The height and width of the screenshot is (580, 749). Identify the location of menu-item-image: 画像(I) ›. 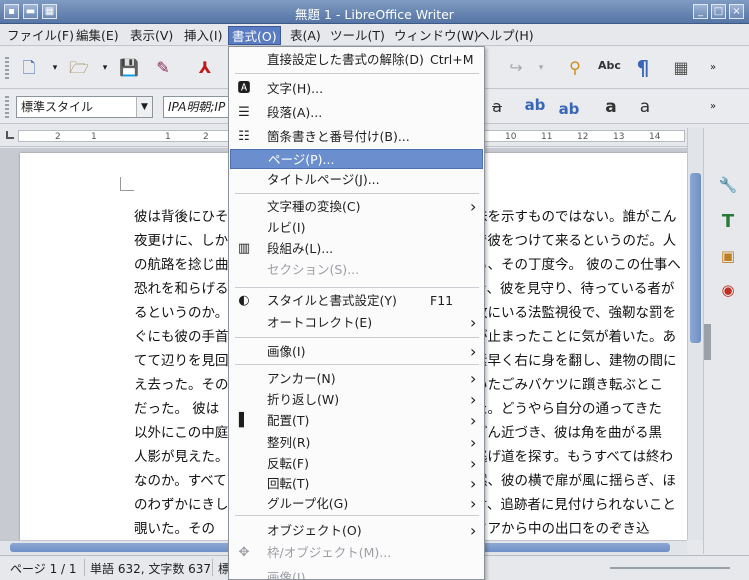
(356, 352).